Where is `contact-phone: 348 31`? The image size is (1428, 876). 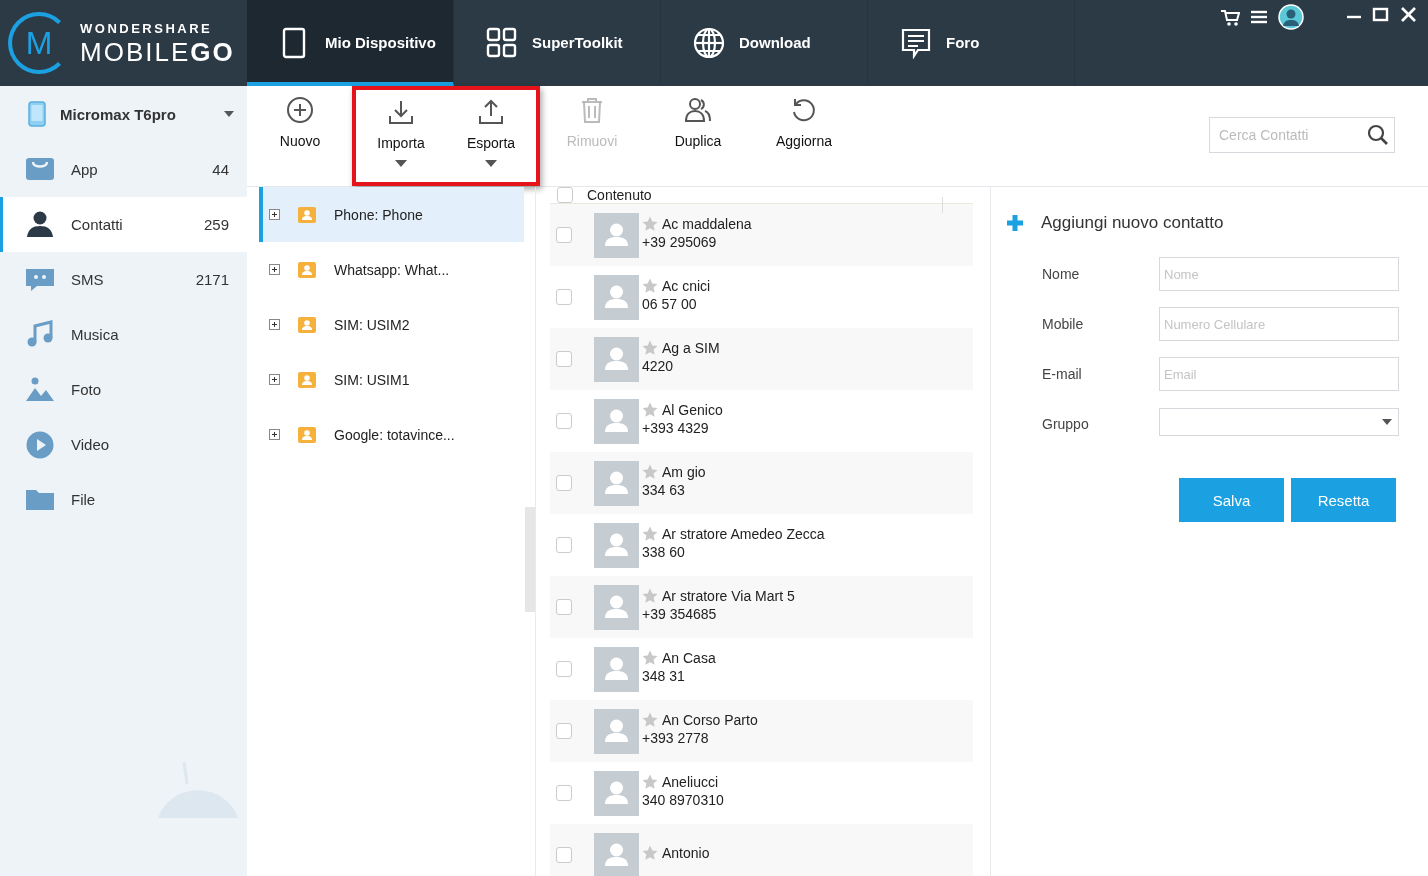
contact-phone: 348 31 is located at coordinates (664, 676).